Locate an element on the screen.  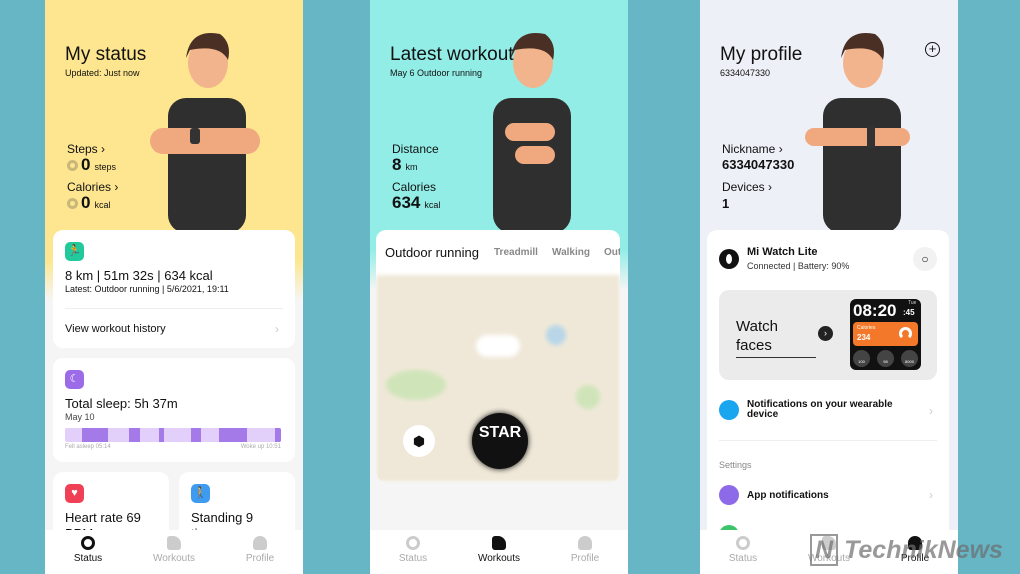
watch-stats: 100 98 8000 is located at coordinates (885, 358).